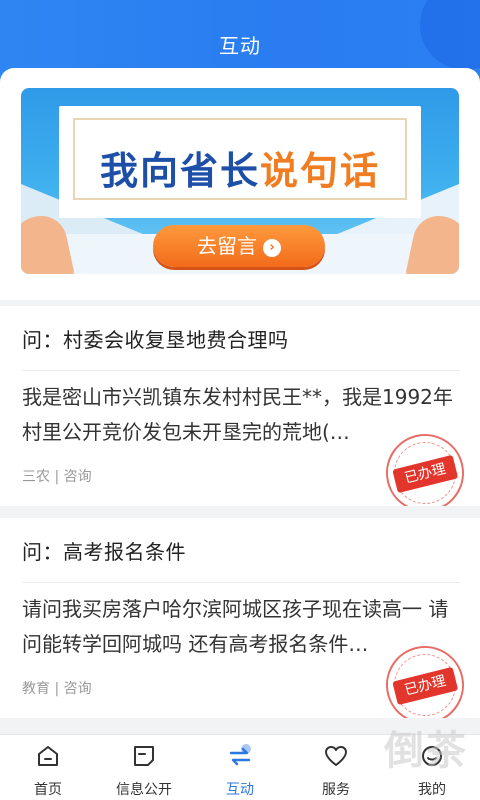 This screenshot has width=480, height=800. What do you see at coordinates (144, 767) in the screenshot?
I see `tab-info-disclosure: 信息公开` at bounding box center [144, 767].